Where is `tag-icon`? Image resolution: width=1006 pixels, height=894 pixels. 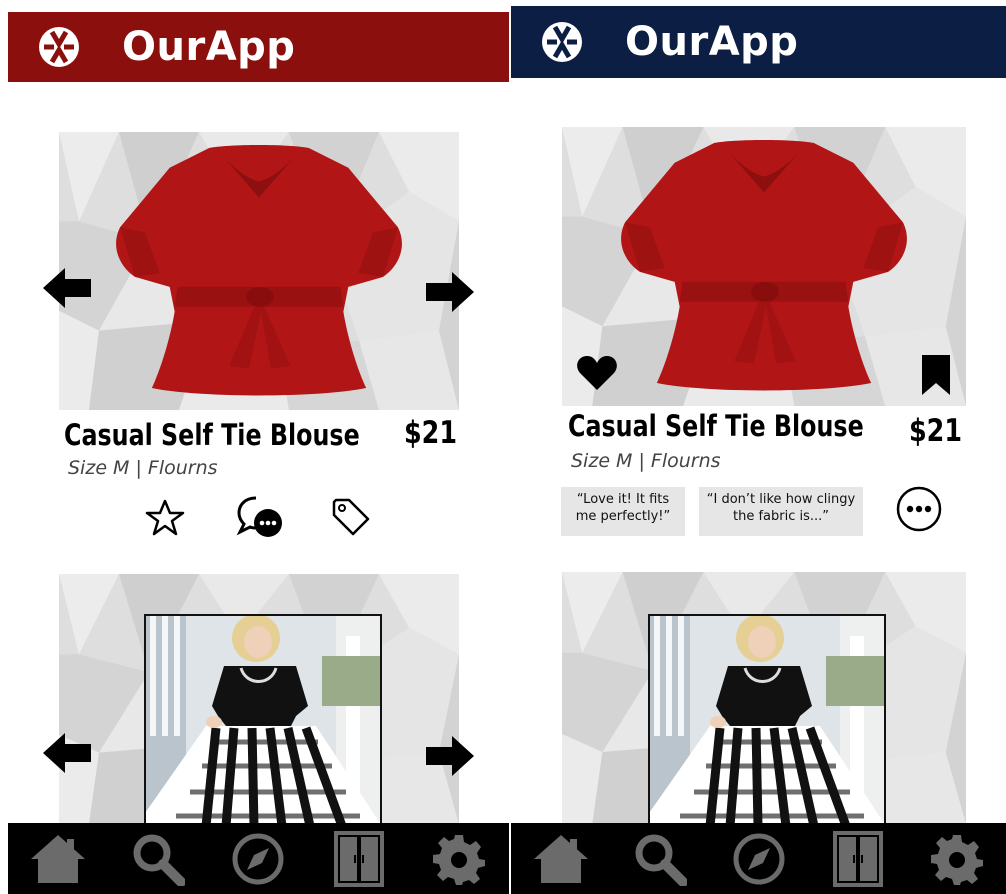
tag-icon is located at coordinates (351, 517).